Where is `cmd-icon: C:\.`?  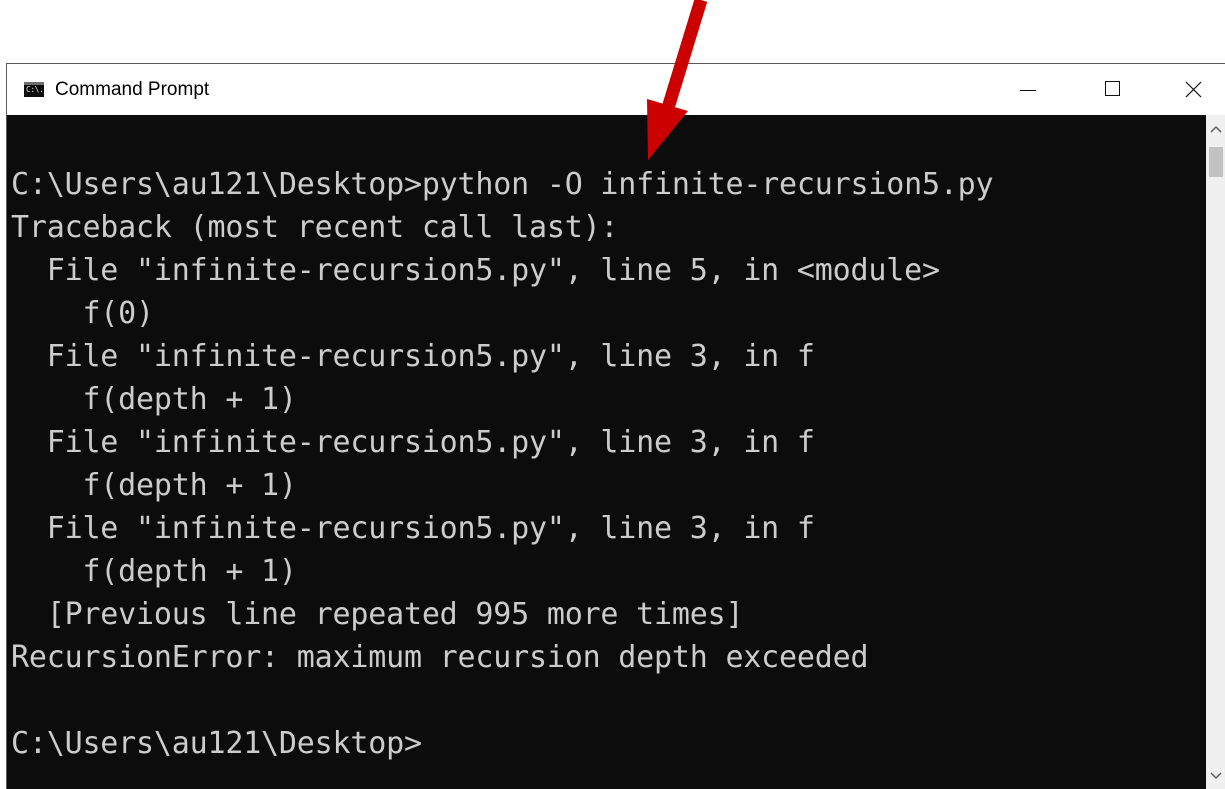 cmd-icon: C:\. is located at coordinates (34, 89).